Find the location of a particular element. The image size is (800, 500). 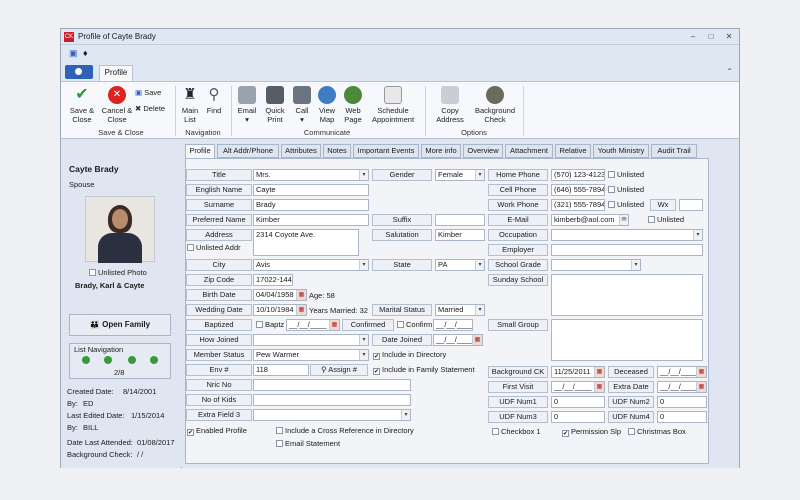

schedule-appointment-button: Schedule Appointment is located at coordinates (393, 105).